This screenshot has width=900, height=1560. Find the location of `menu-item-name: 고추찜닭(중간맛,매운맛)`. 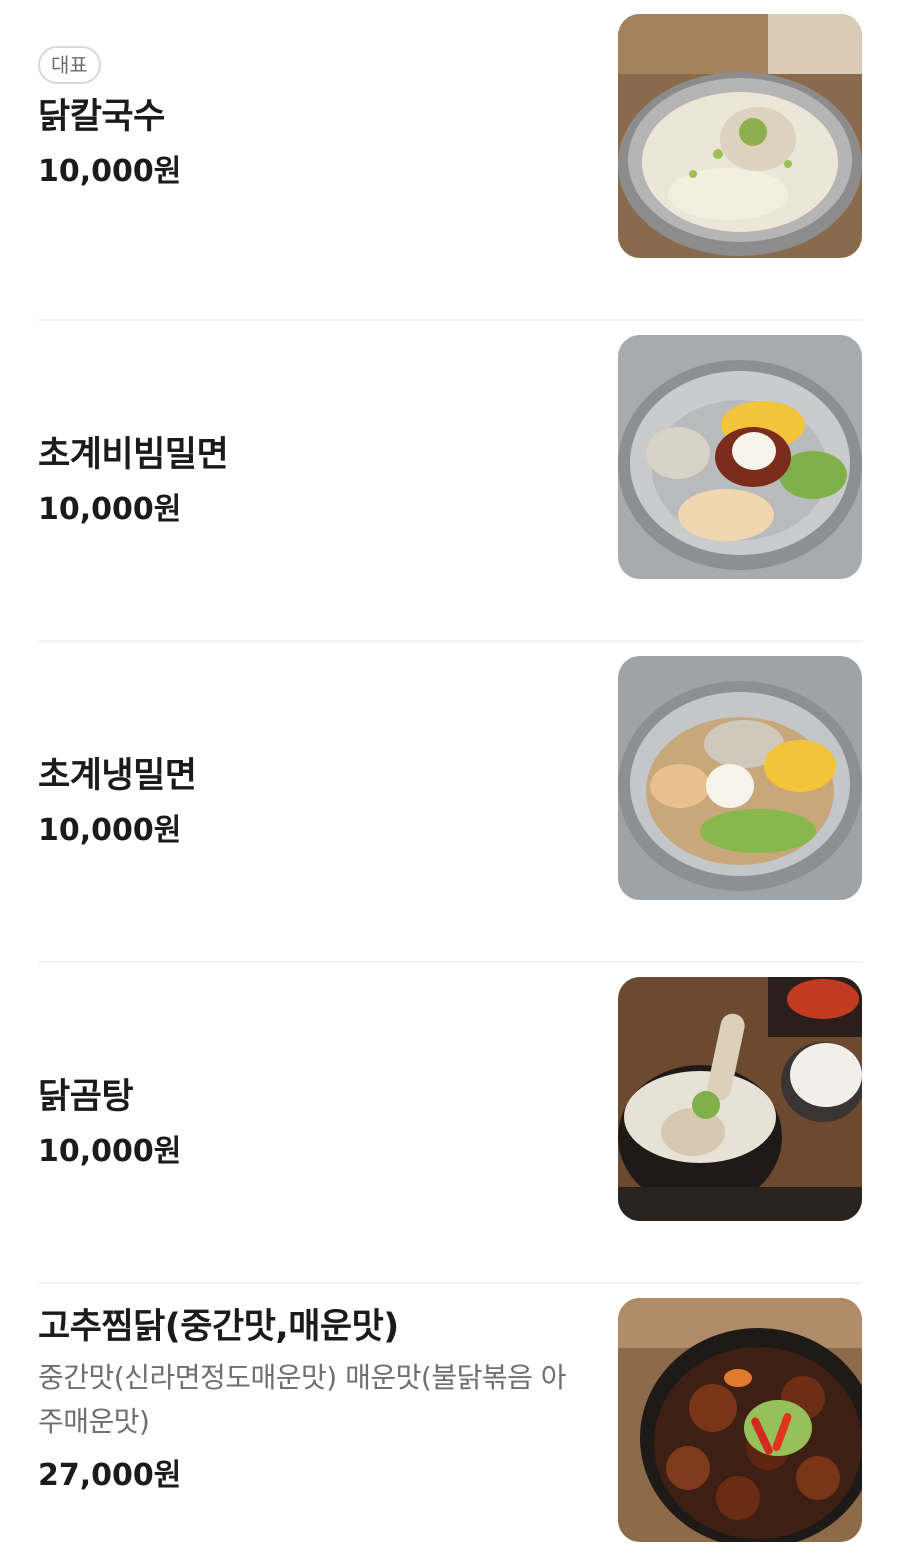

menu-item-name: 고추찜닭(중간맛,매운맛) is located at coordinates (218, 1327).